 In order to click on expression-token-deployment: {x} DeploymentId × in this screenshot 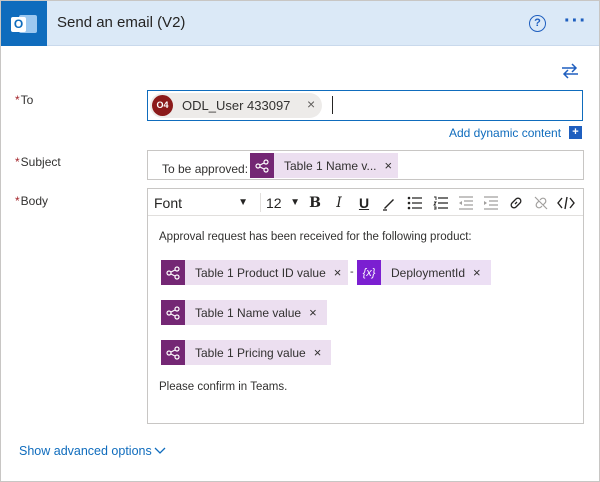, I will do `click(424, 272)`.